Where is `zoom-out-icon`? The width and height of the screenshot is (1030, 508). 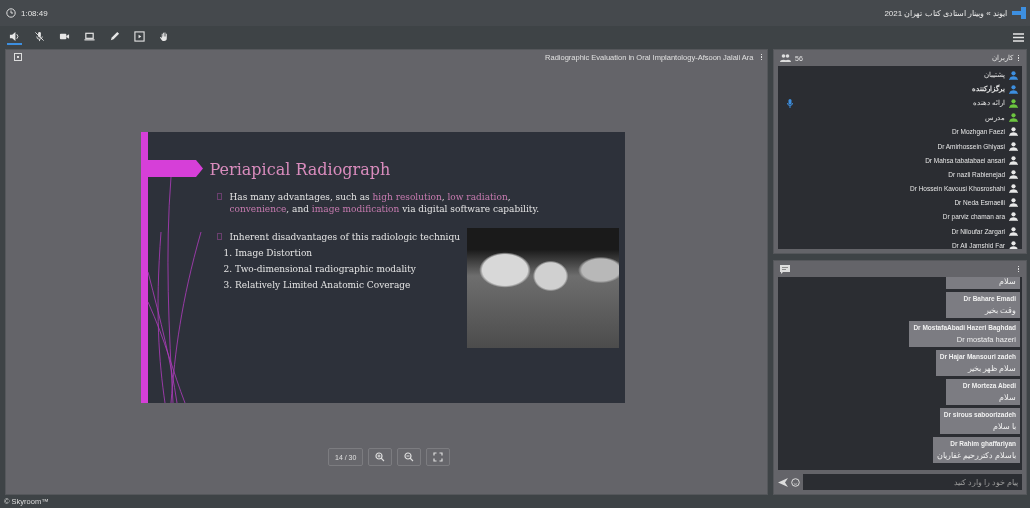 zoom-out-icon is located at coordinates (409, 457).